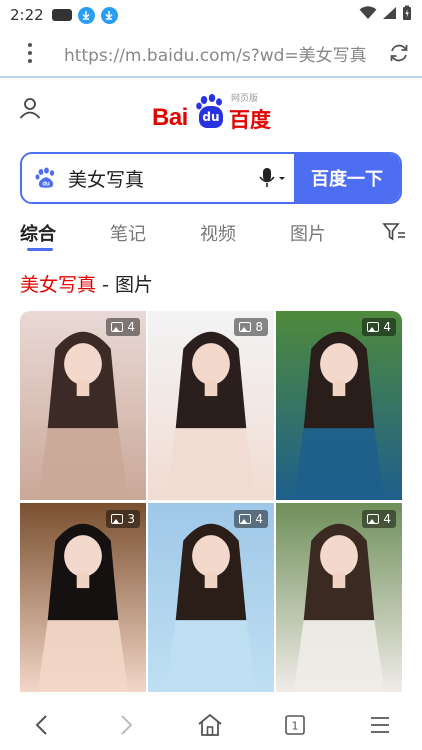  I want to click on logo-web-version: 网页版, so click(245, 99).